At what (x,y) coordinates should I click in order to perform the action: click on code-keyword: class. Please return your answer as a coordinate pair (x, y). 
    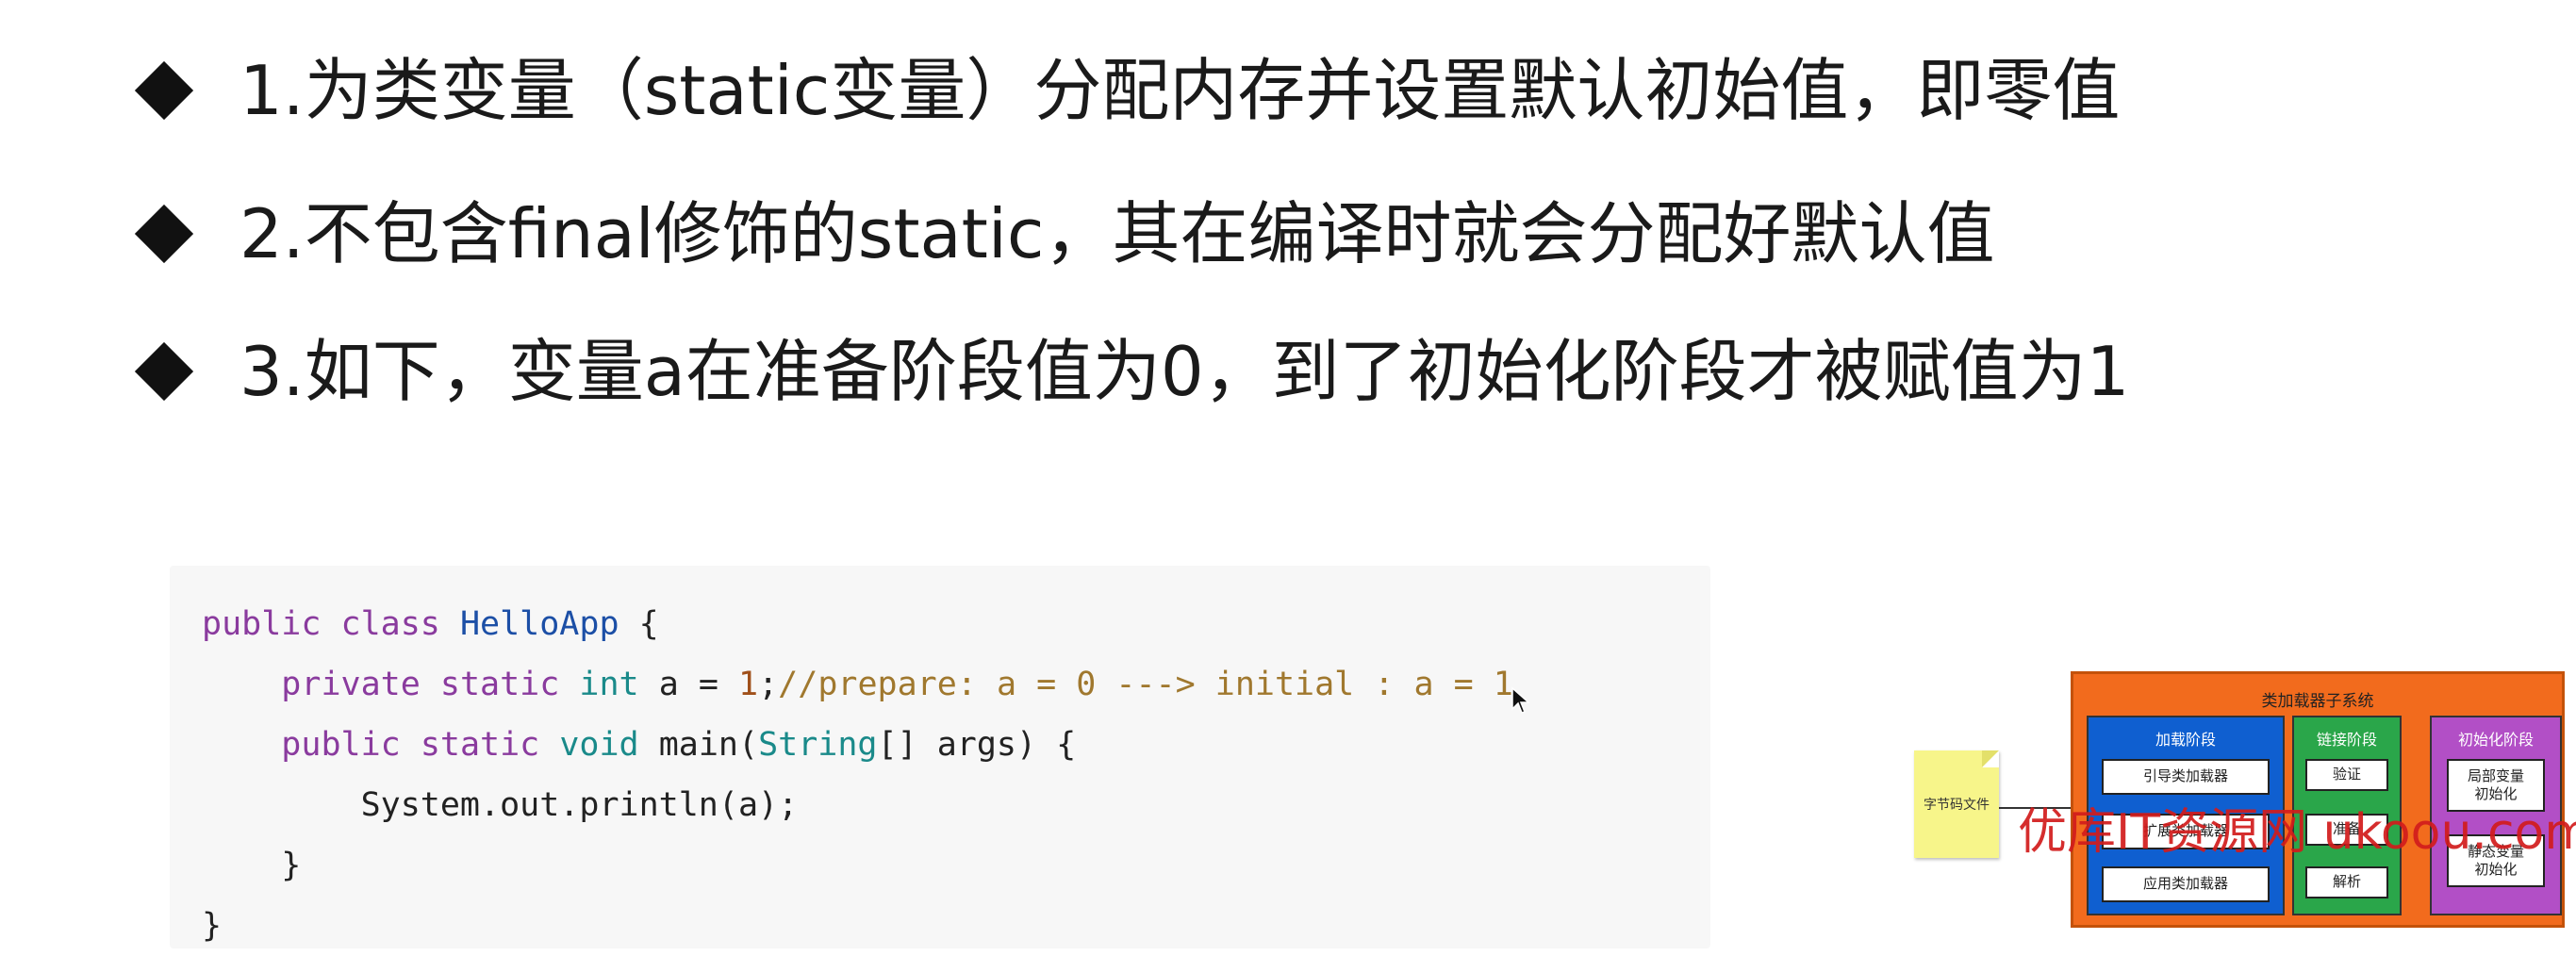
    Looking at the image, I should click on (390, 624).